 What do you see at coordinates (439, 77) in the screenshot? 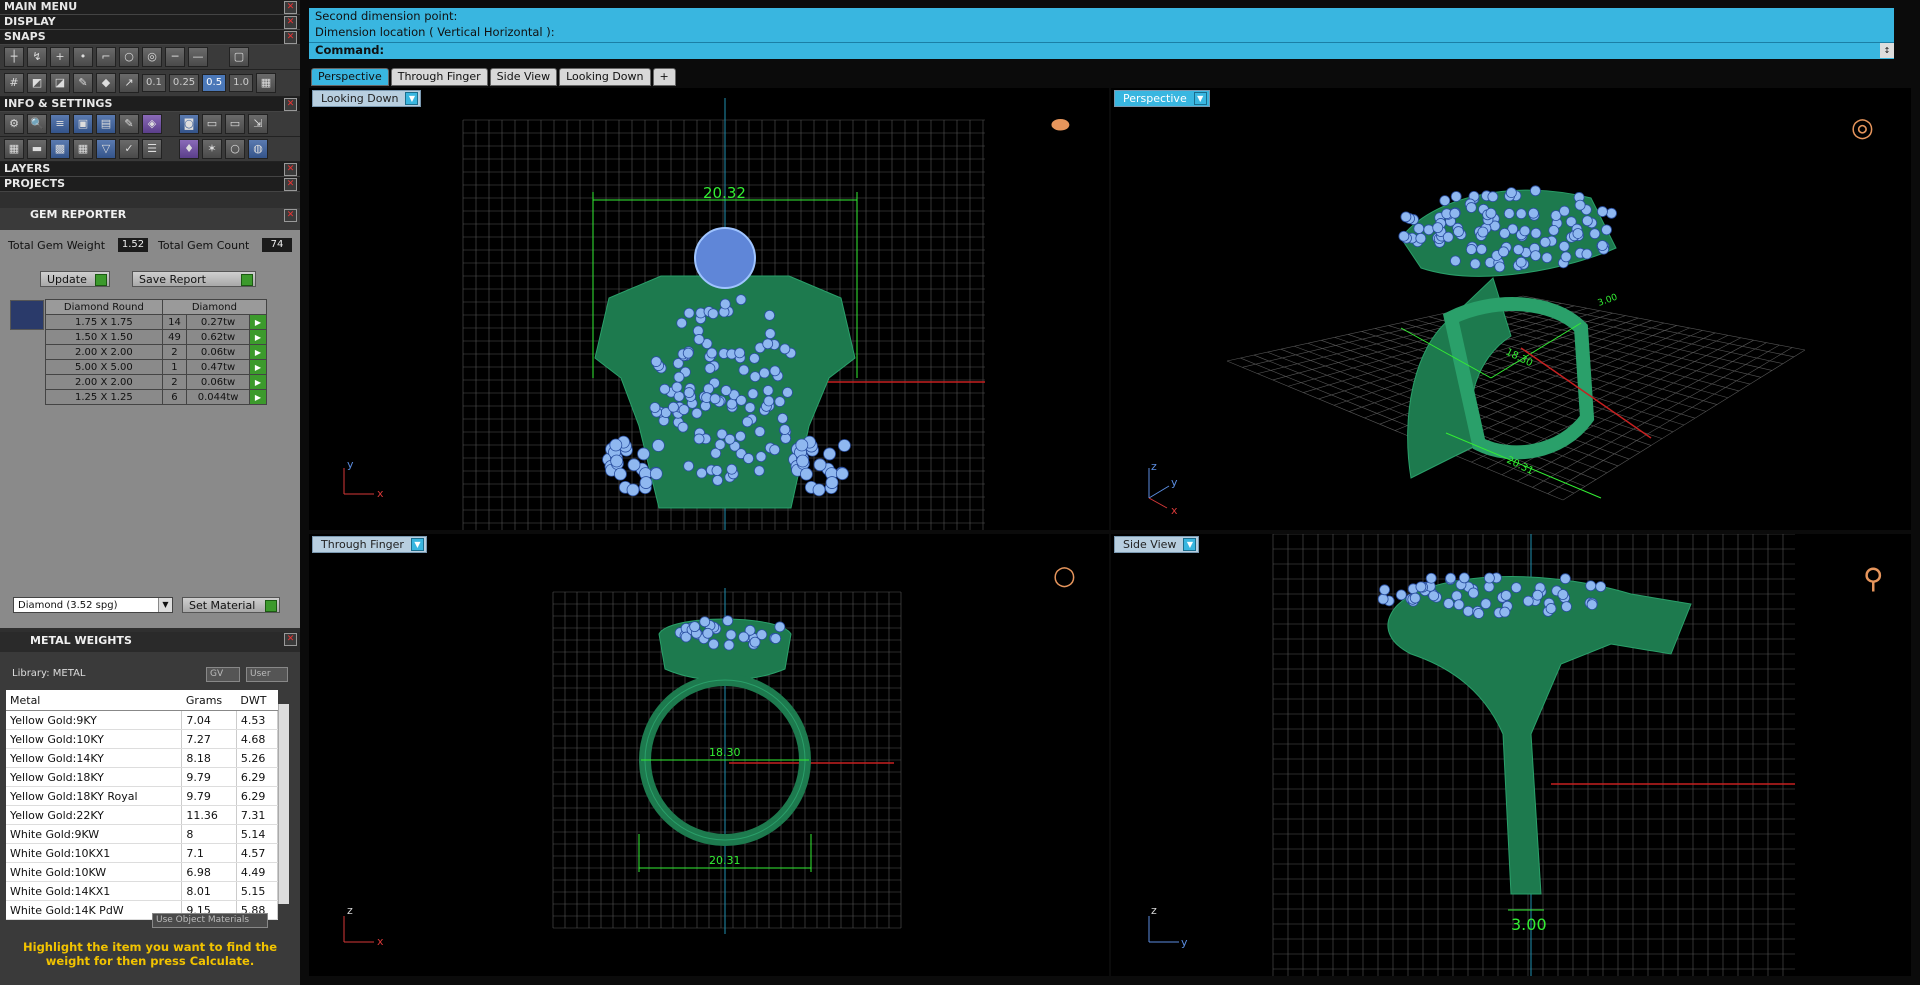
I see `tab-through-finger: Through Finger` at bounding box center [439, 77].